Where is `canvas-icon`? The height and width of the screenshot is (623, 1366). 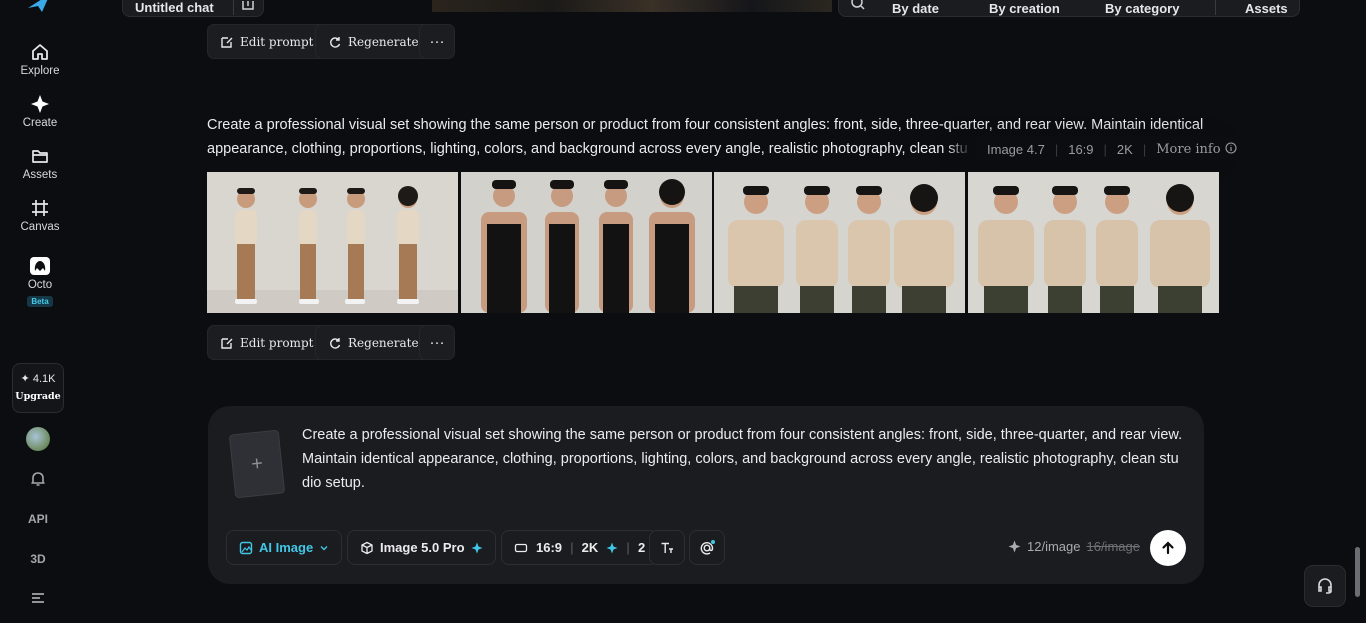
canvas-icon is located at coordinates (40, 208).